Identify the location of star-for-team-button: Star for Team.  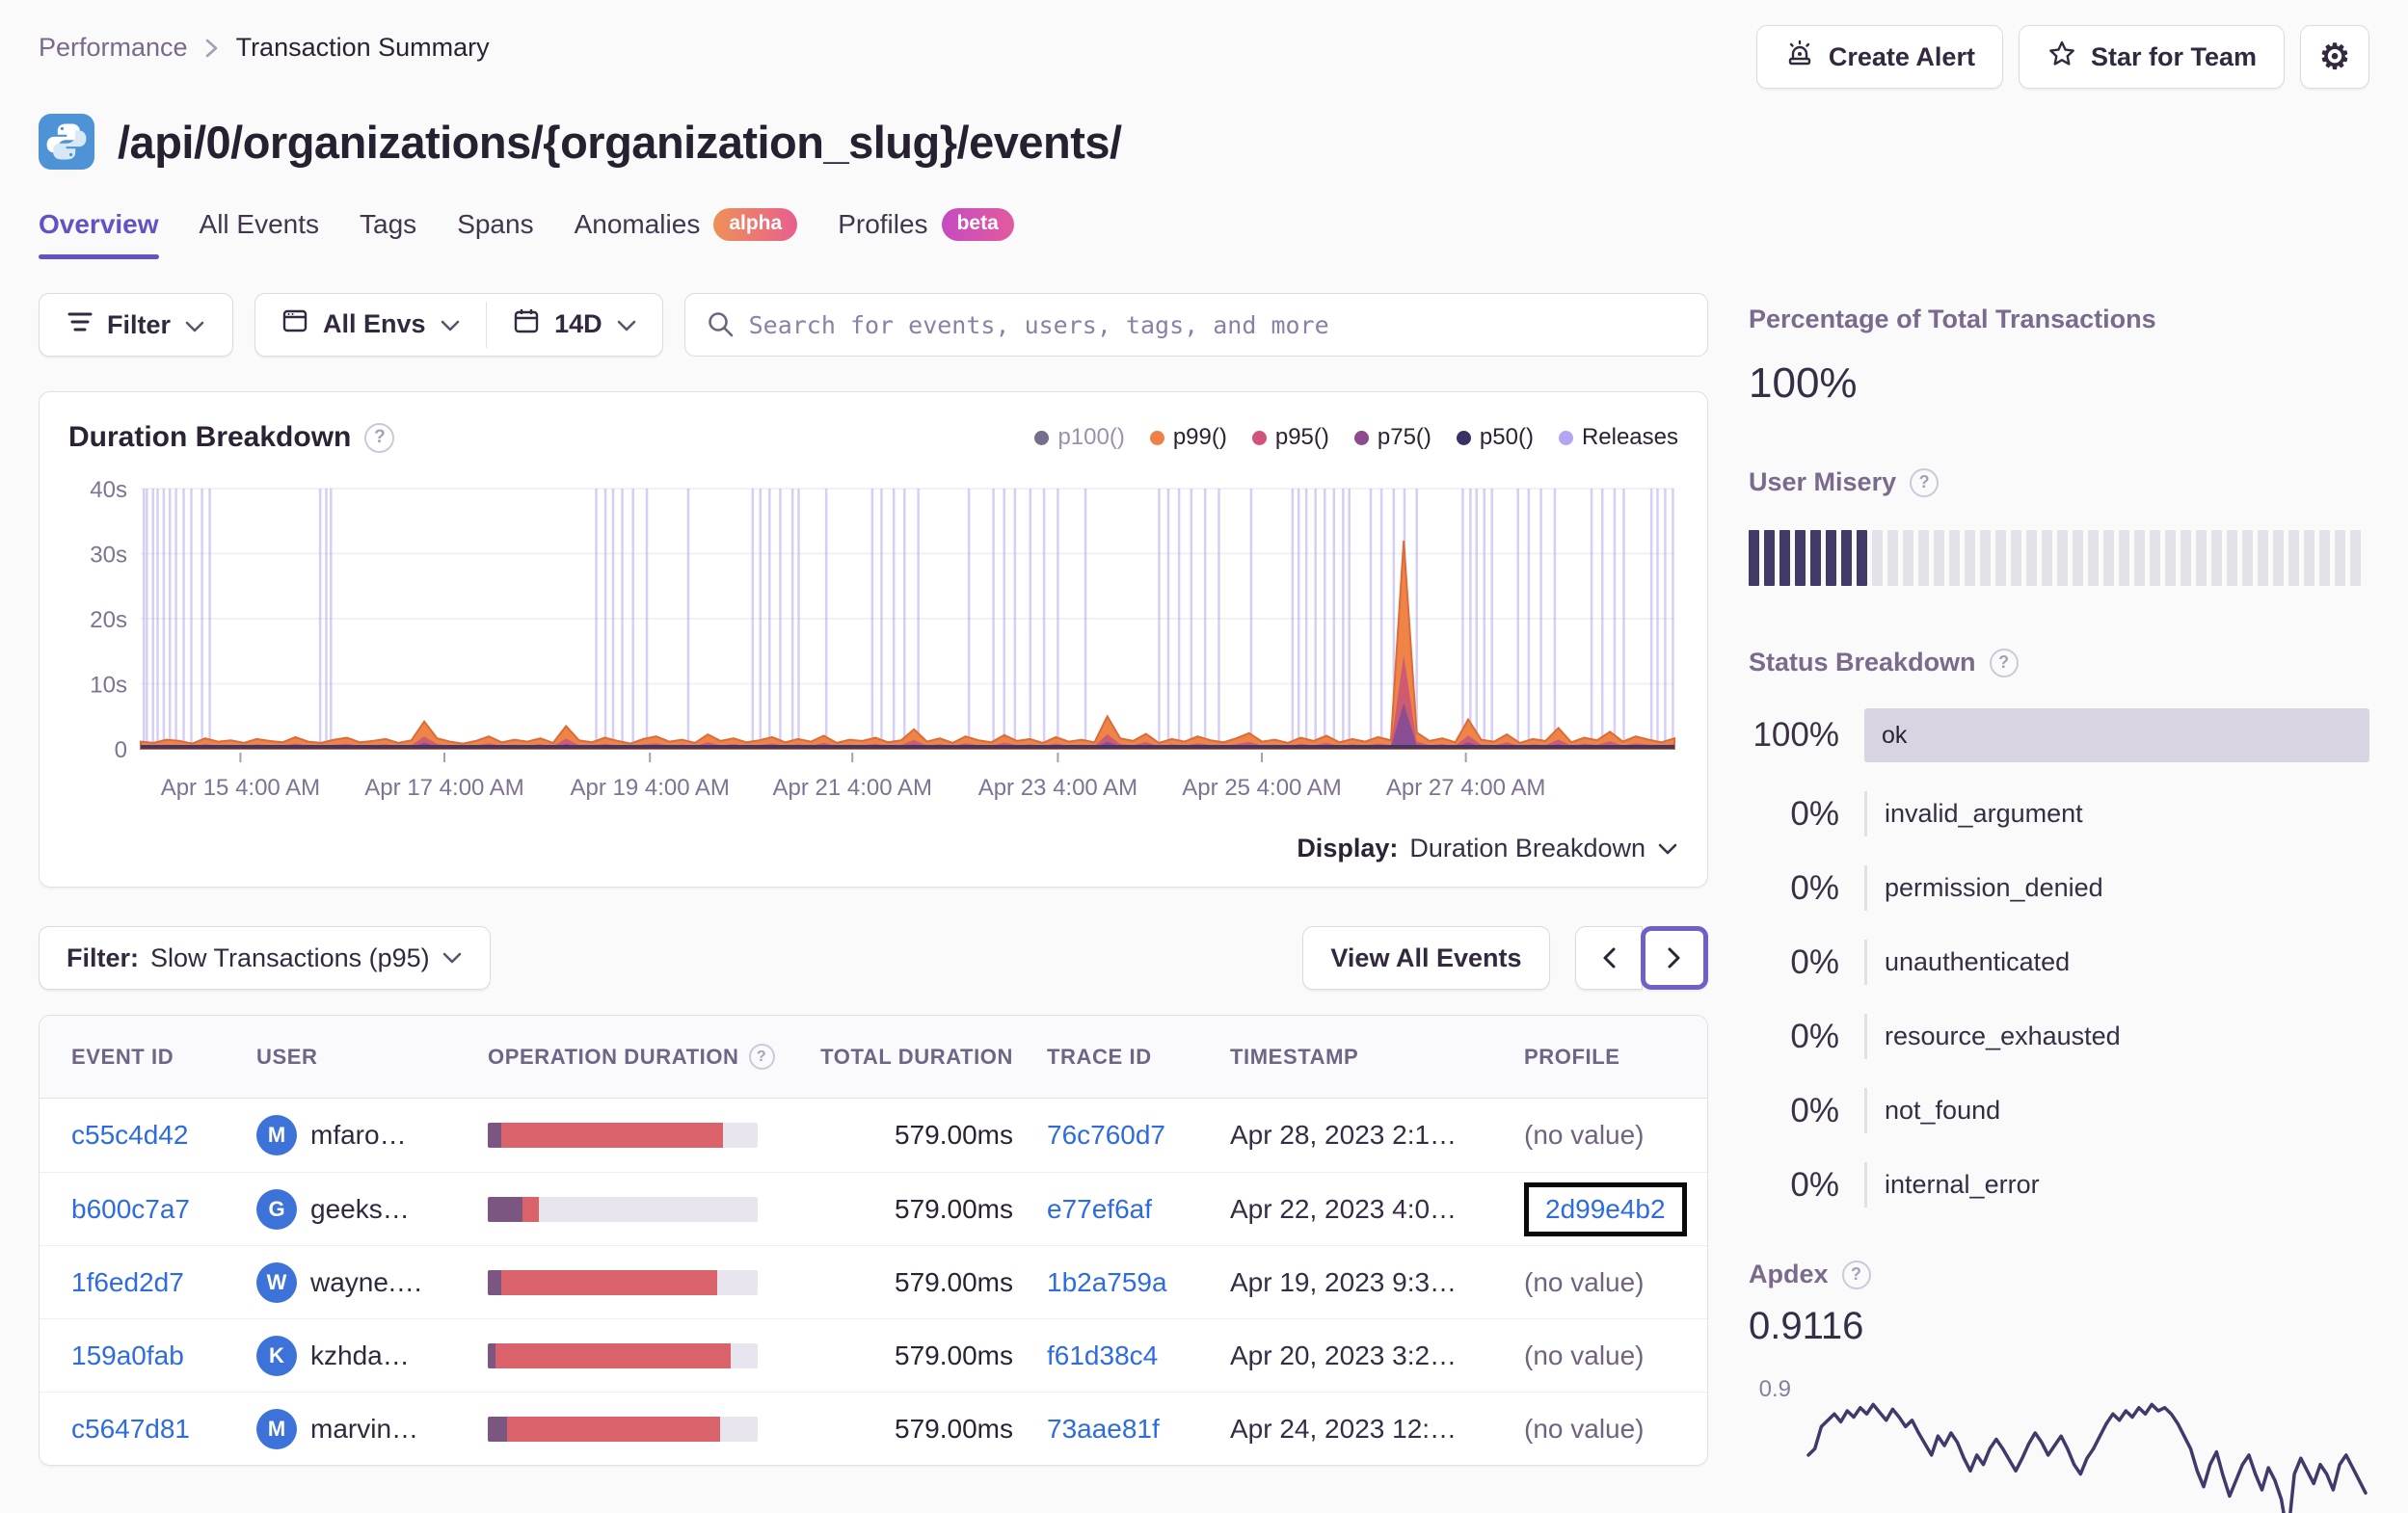
(2151, 57).